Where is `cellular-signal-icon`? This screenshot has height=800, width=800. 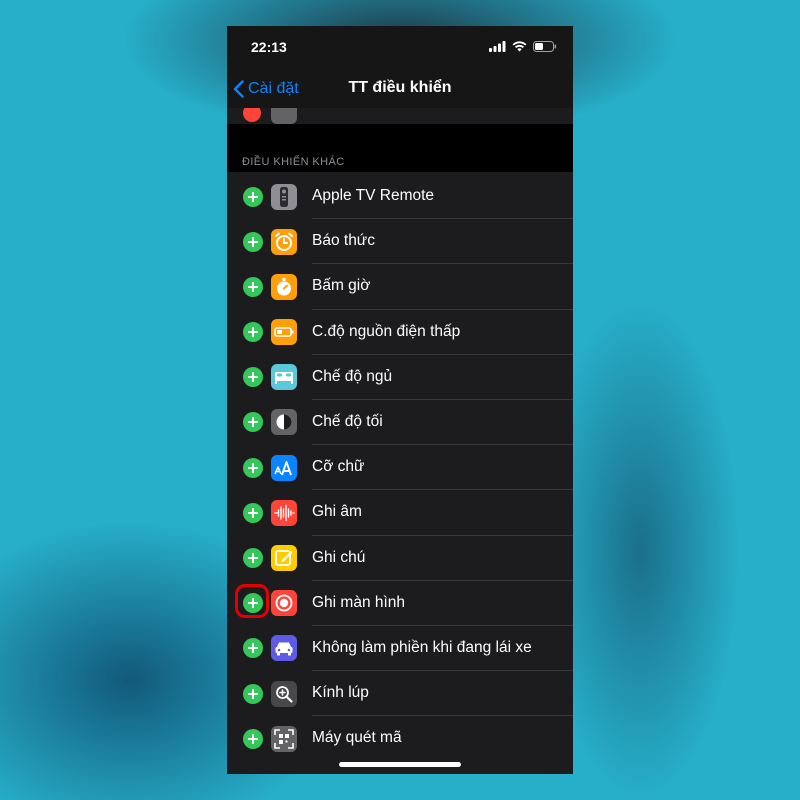
cellular-signal-icon is located at coordinates (497, 46).